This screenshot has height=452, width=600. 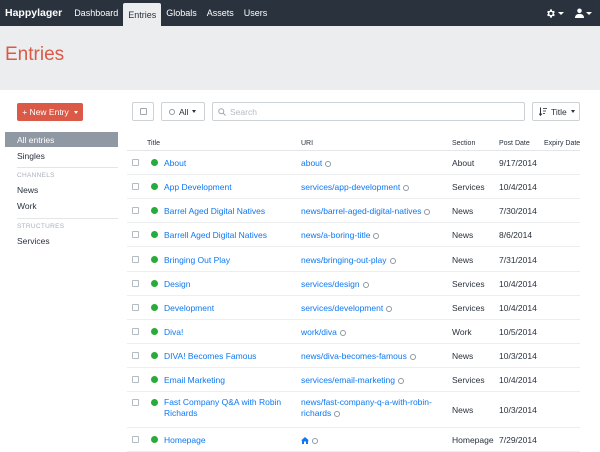 I want to click on entry-uri-link: news/barrel-aged-digital-natives, so click(x=361, y=211).